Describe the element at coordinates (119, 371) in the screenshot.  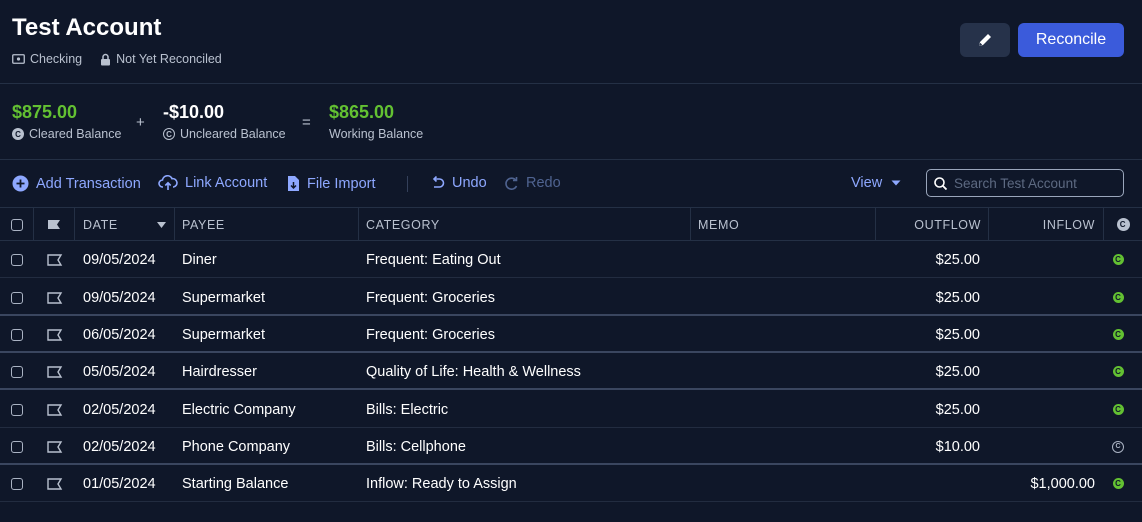
I see `row-date: 05/05/2024` at that location.